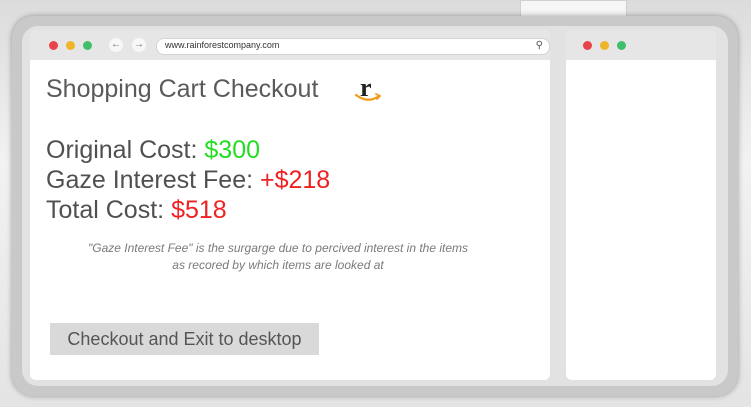 This screenshot has width=751, height=407. Describe the element at coordinates (70, 45) in the screenshot. I see `minimize-window-button` at that location.